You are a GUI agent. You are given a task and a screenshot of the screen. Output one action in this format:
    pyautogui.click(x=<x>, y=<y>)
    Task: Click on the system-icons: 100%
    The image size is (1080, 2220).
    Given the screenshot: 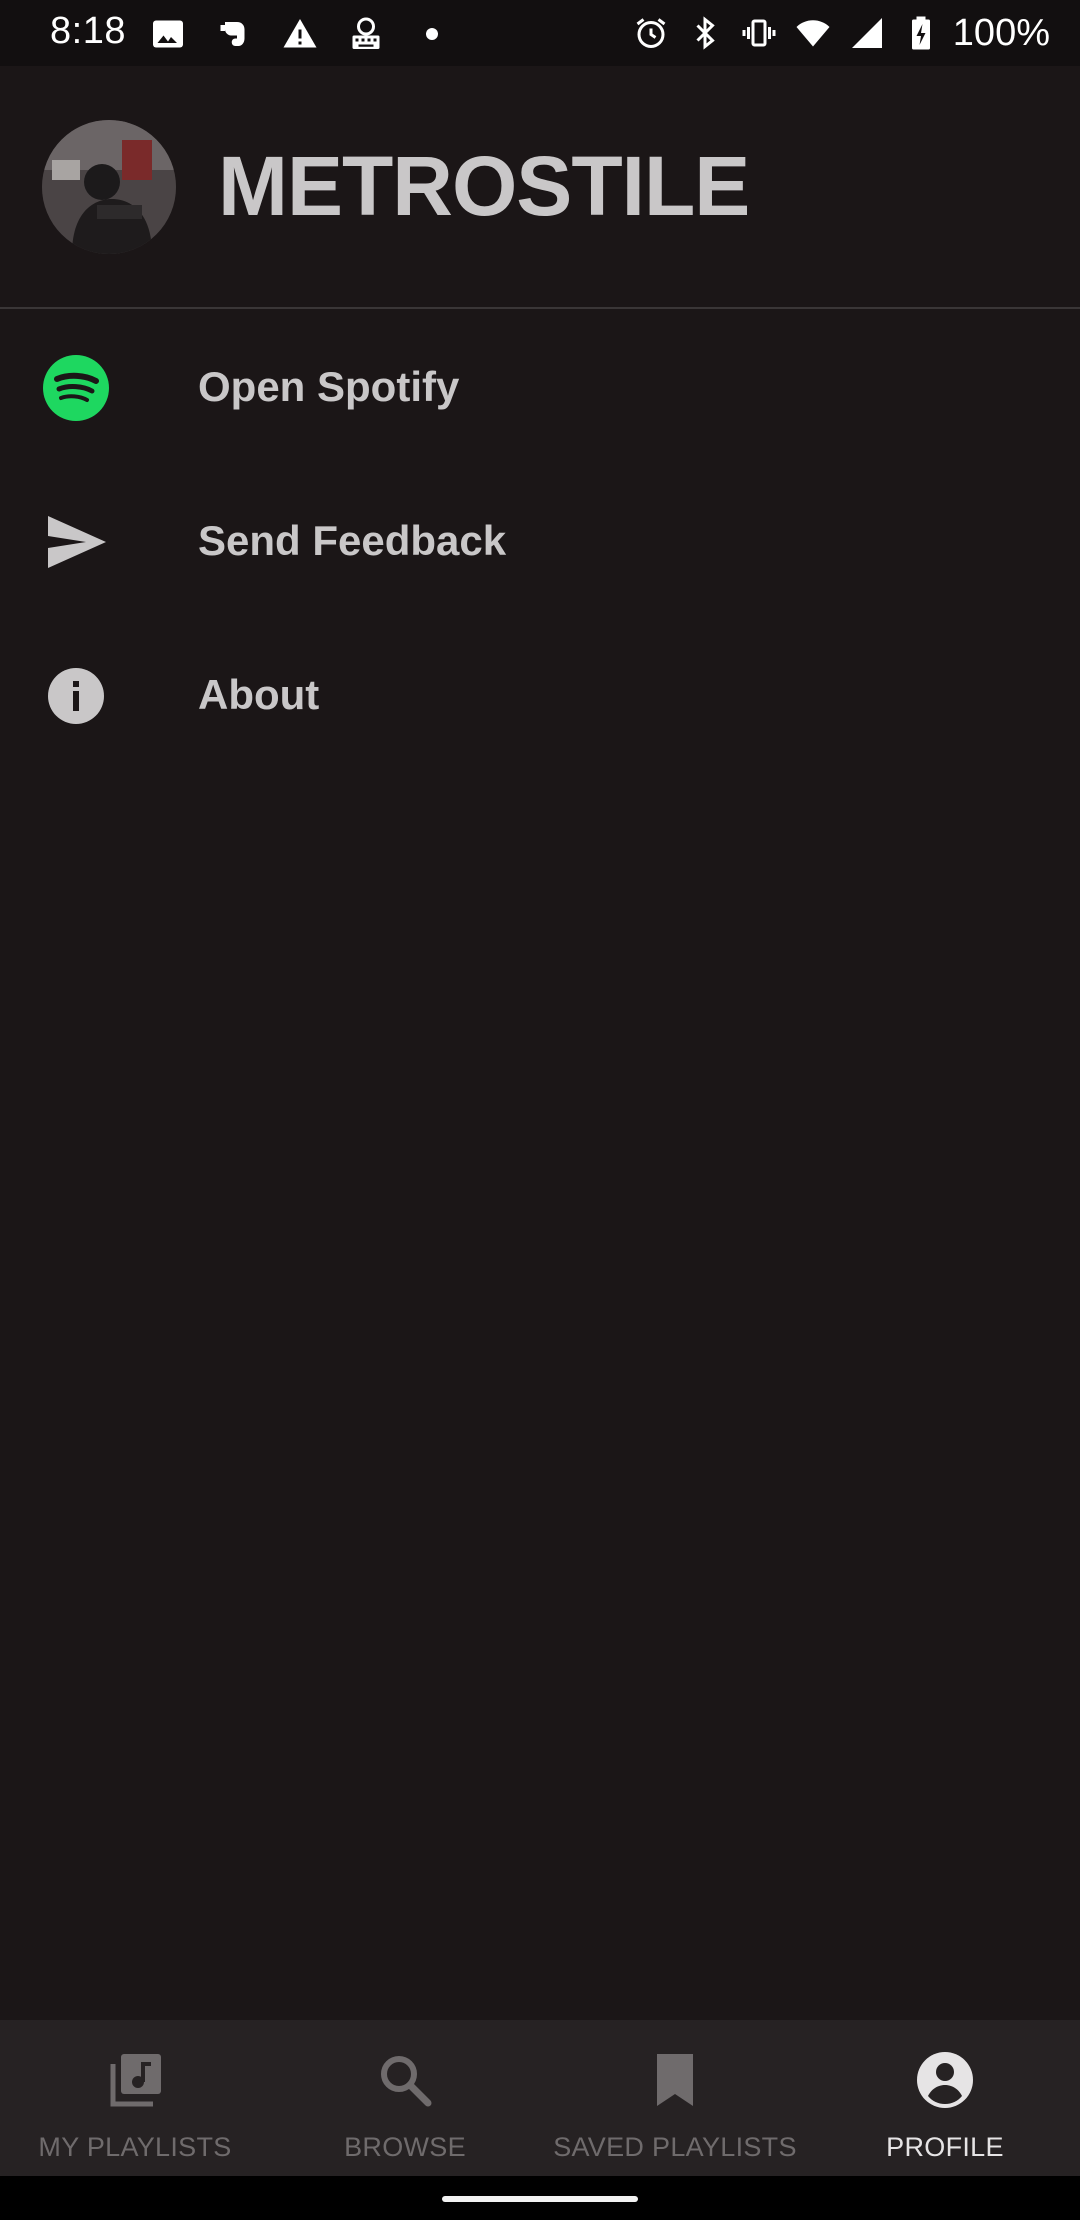 What is the action you would take?
    pyautogui.click(x=841, y=33)
    